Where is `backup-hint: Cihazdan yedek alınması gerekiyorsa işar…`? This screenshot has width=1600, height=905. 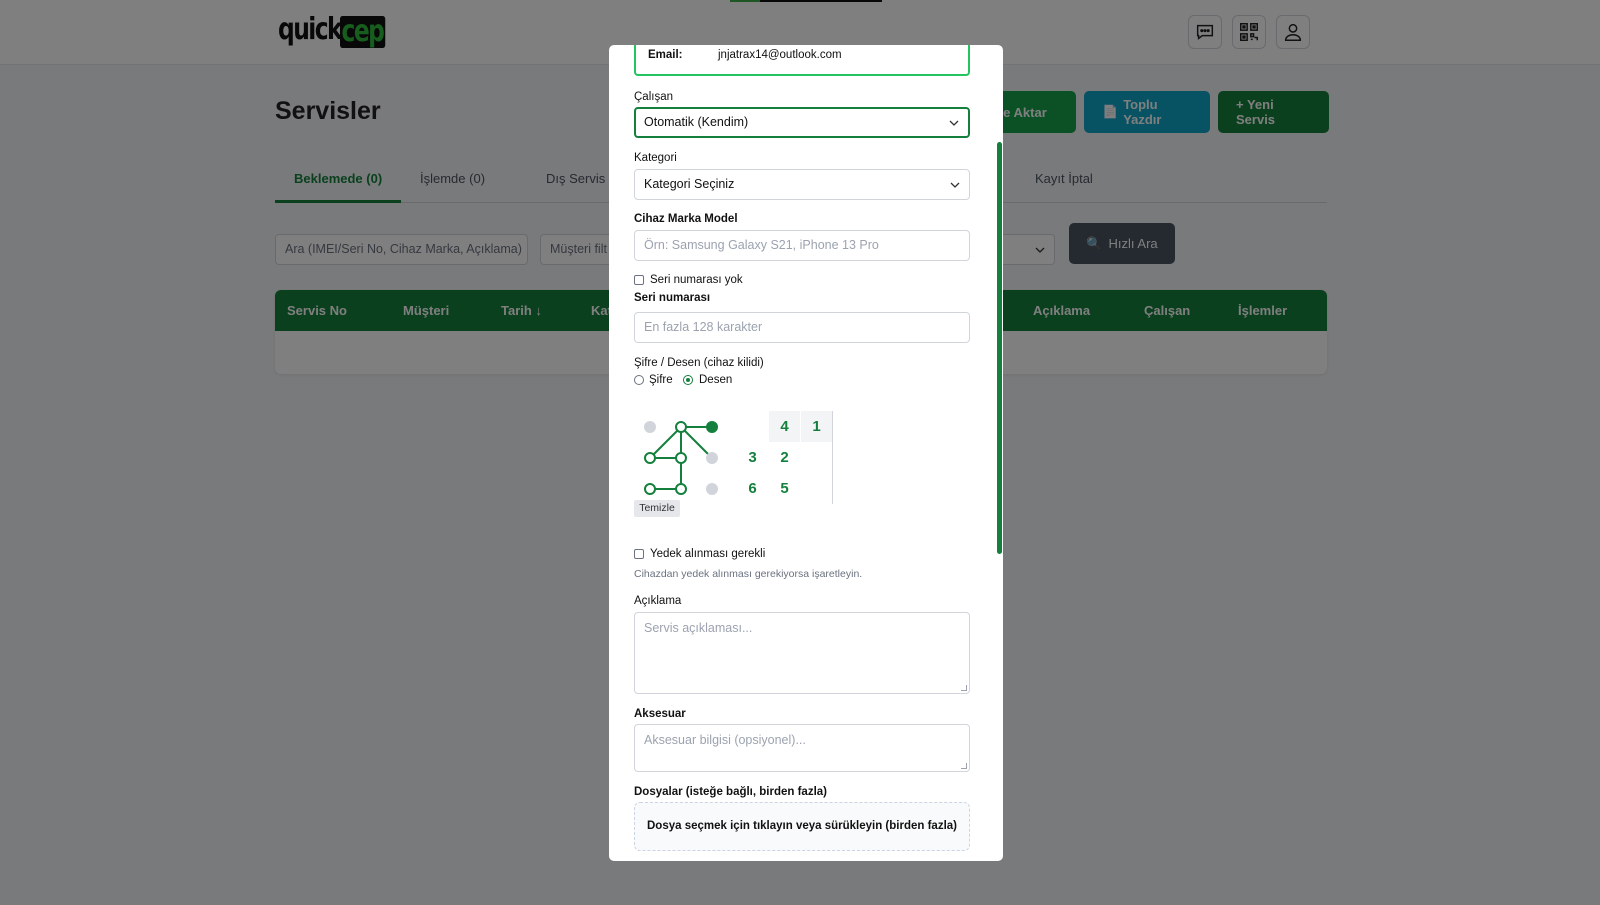 backup-hint: Cihazdan yedek alınması gerekiyorsa işar… is located at coordinates (748, 574).